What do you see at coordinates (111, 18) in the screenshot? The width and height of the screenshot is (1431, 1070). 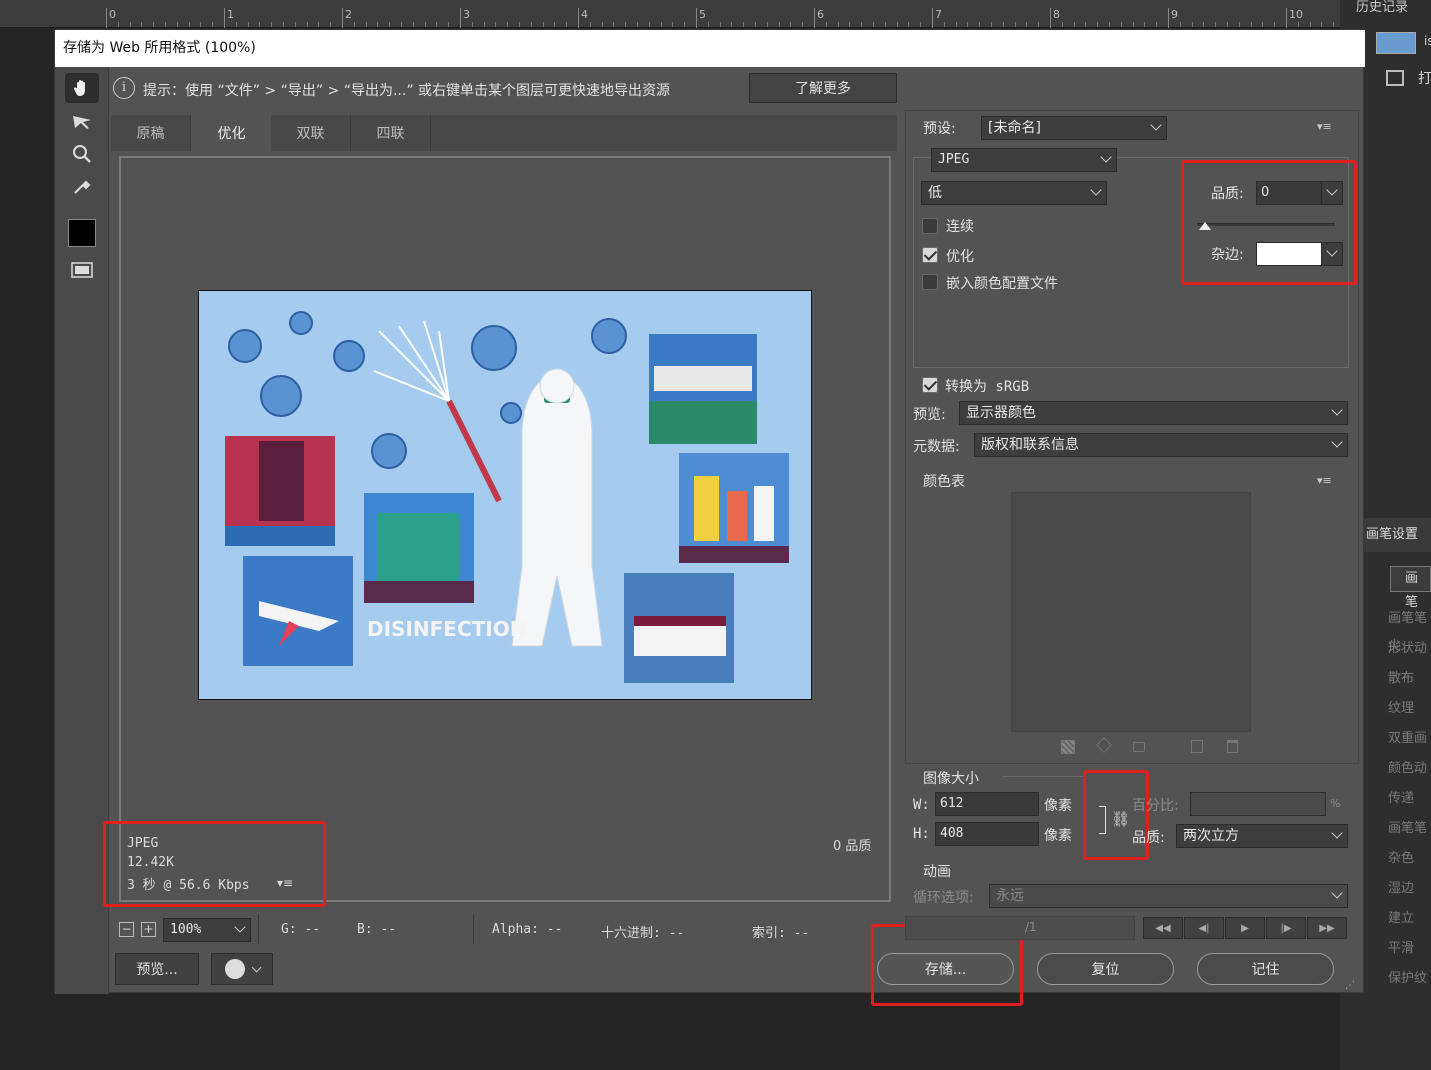 I see `ruler-tick: 0` at bounding box center [111, 18].